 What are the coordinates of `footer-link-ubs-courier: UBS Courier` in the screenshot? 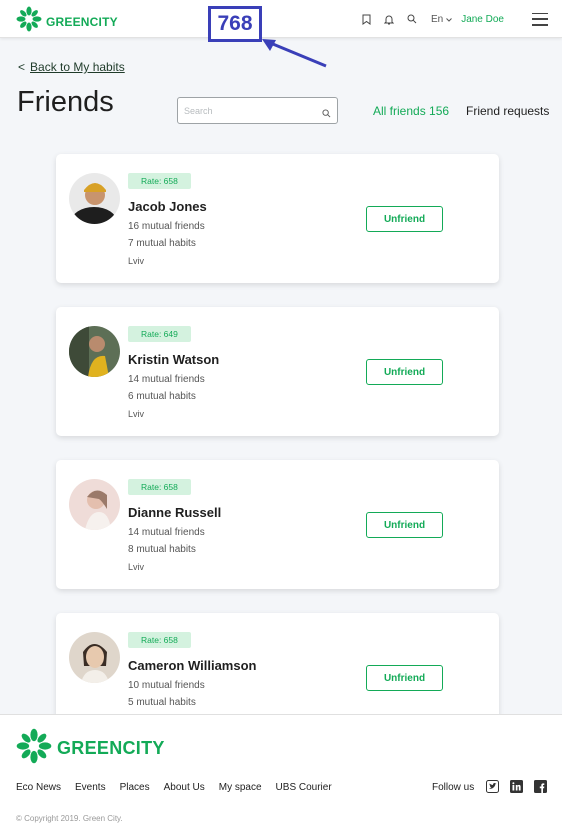 It's located at (304, 787).